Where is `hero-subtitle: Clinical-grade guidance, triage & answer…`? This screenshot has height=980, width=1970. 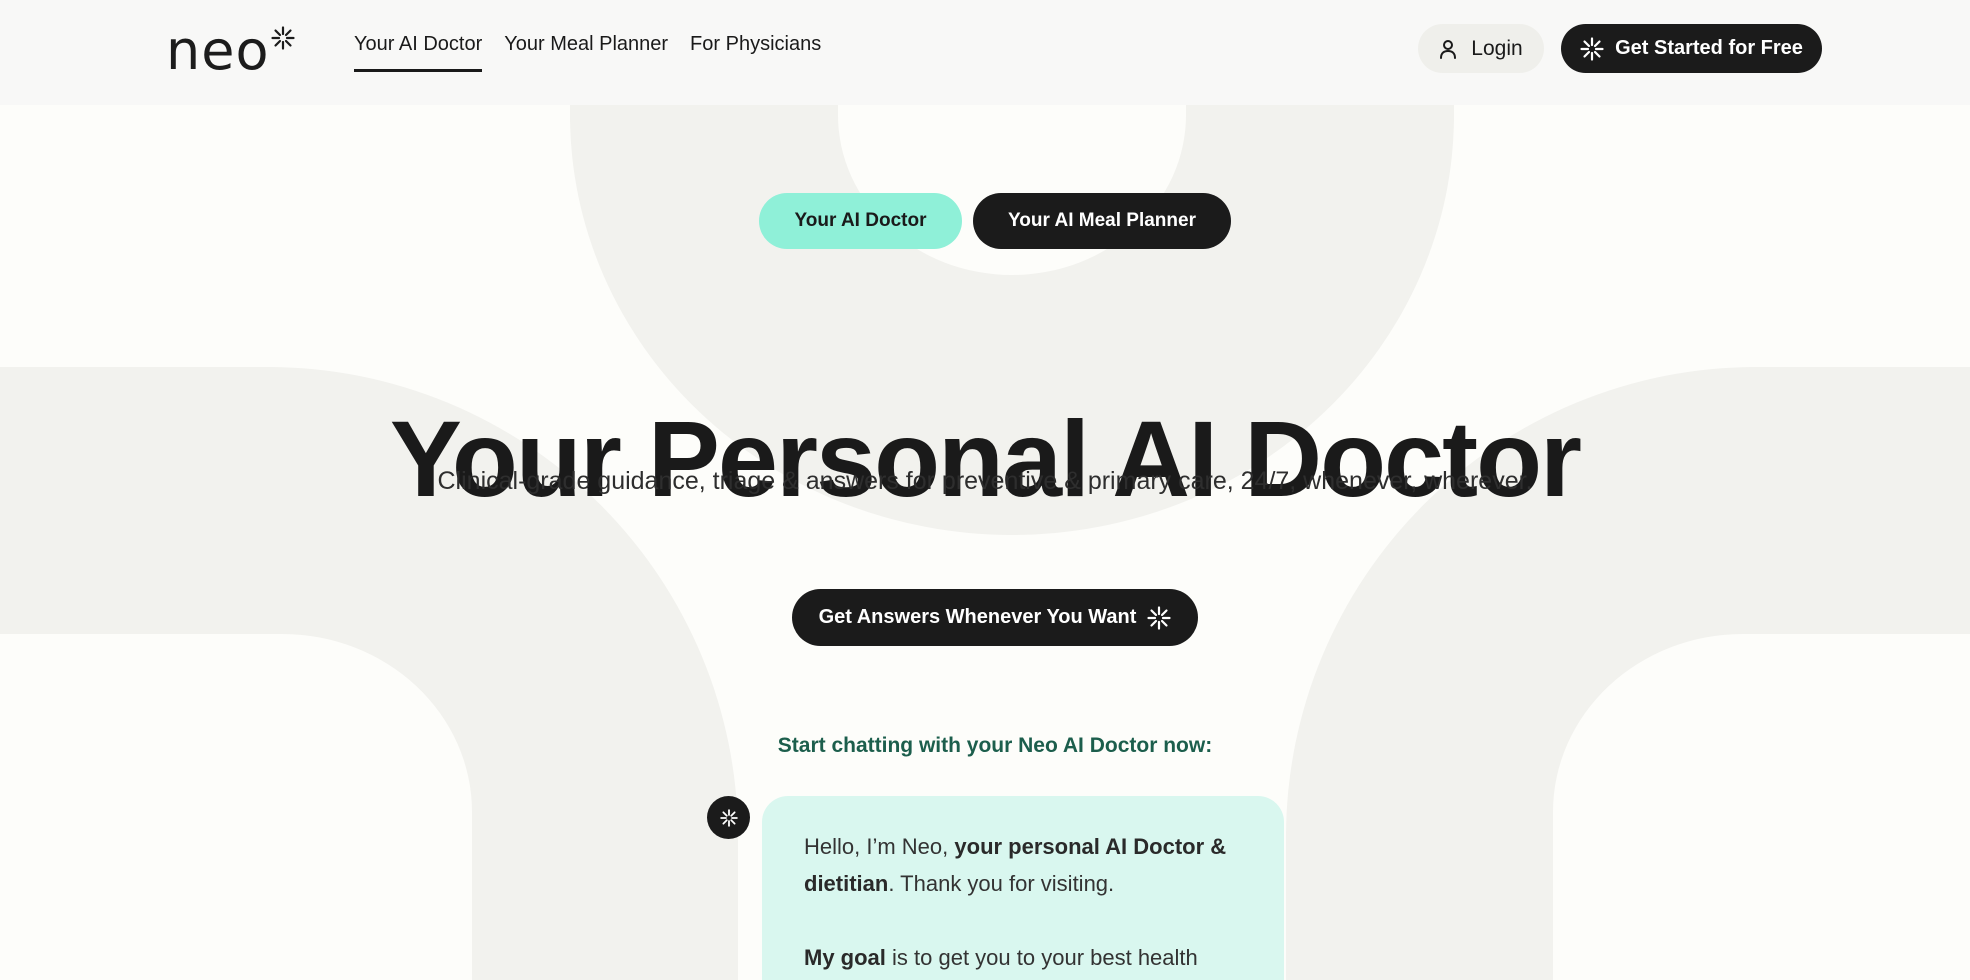 hero-subtitle: Clinical-grade guidance, triage & answer… is located at coordinates (985, 481).